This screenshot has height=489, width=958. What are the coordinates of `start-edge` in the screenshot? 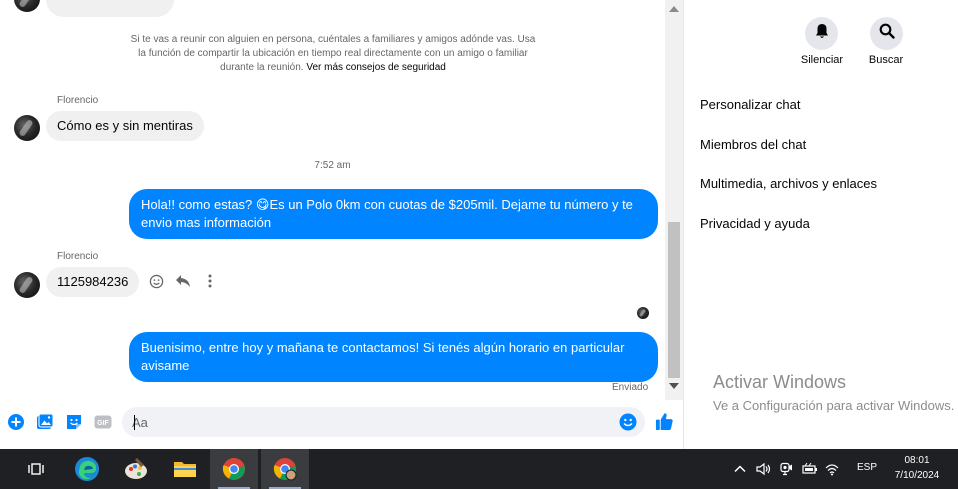 It's located at (5, 469).